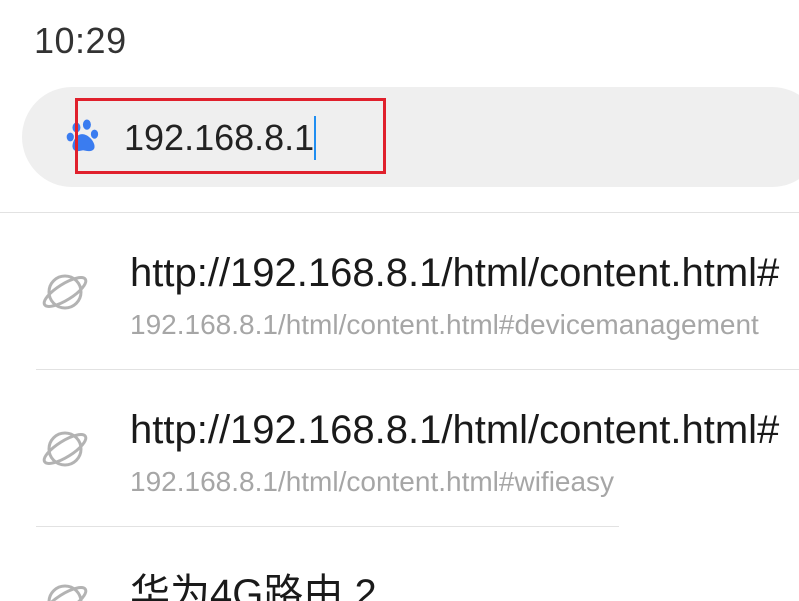 This screenshot has width=799, height=601. What do you see at coordinates (399, 564) in the screenshot?
I see `suggestion-item: 华为4G路由 2` at bounding box center [399, 564].